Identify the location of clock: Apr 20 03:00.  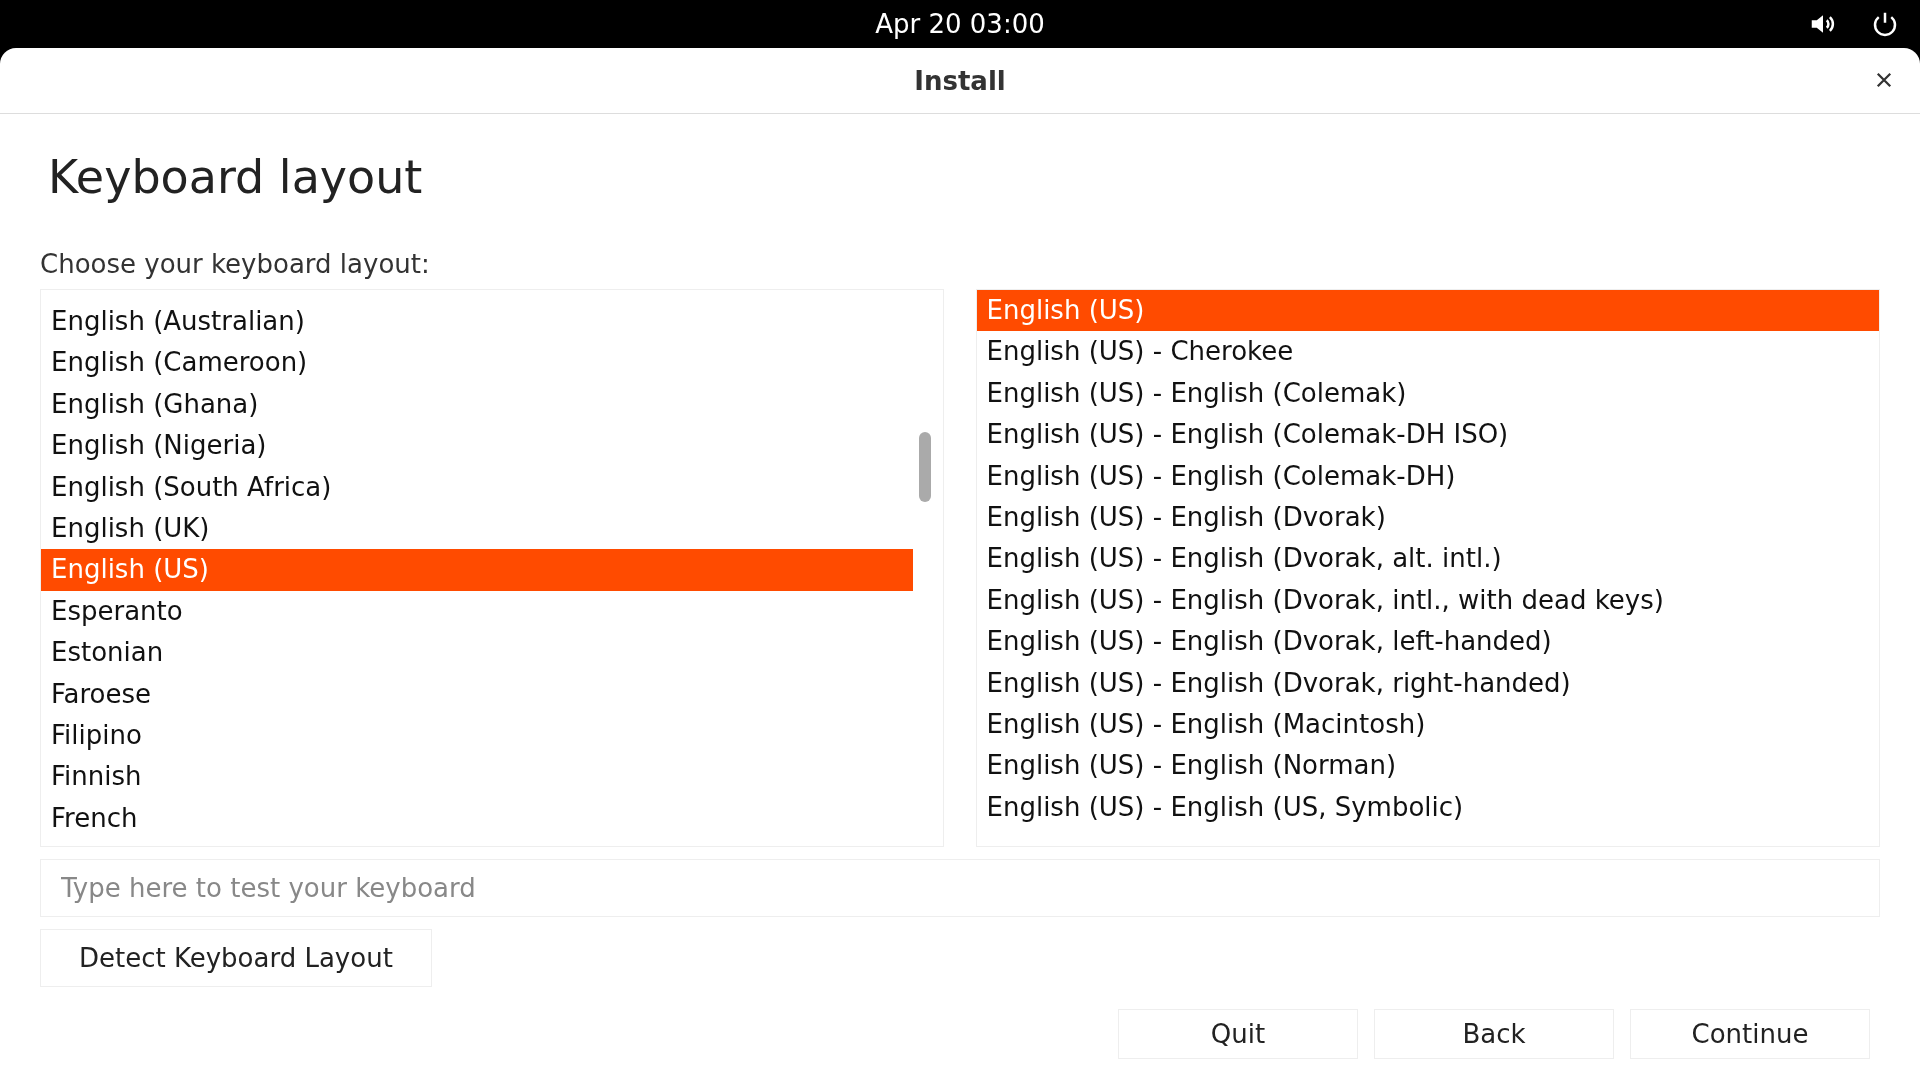
(960, 24).